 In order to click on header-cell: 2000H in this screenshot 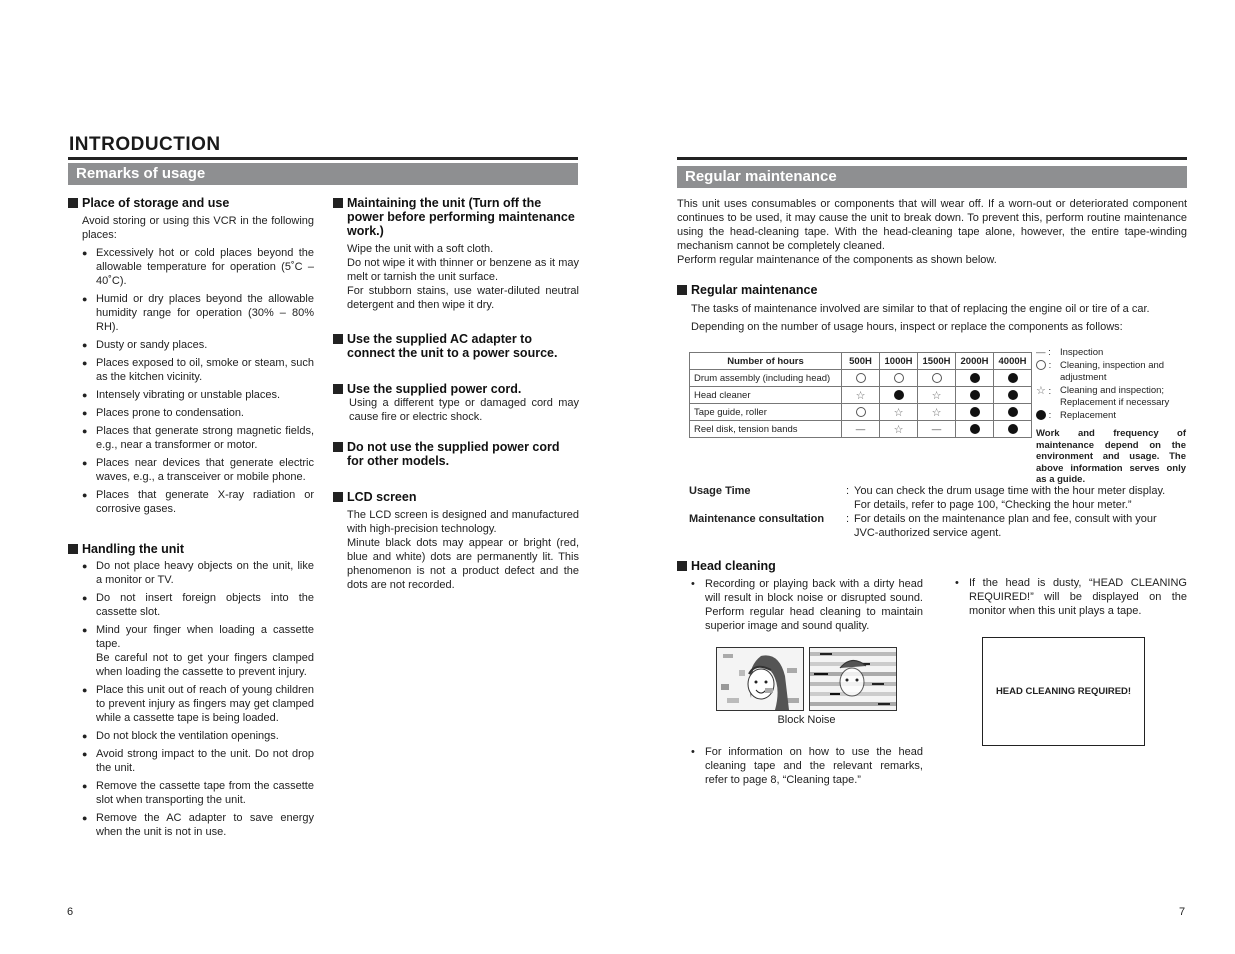, I will do `click(974, 361)`.